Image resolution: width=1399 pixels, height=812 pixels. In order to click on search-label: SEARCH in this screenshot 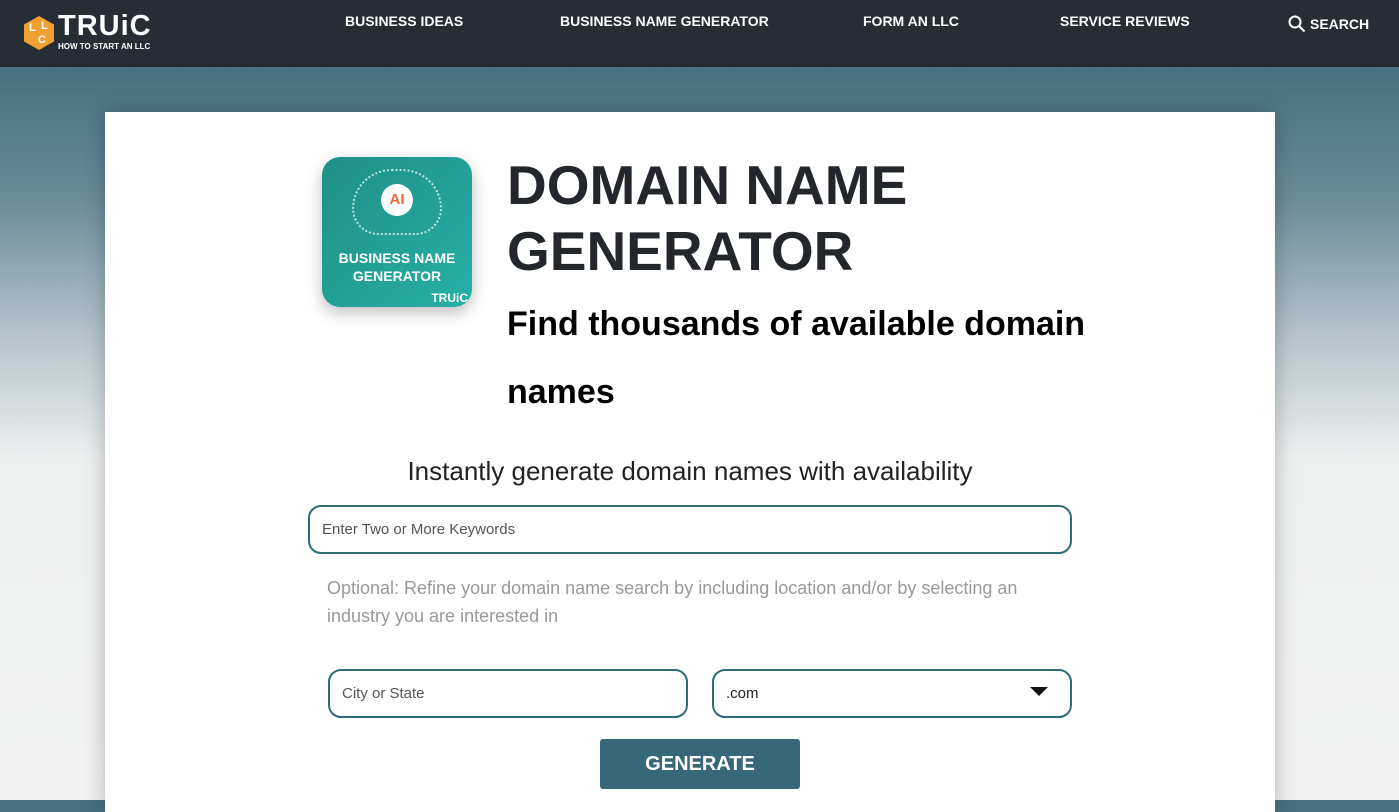, I will do `click(1340, 24)`.